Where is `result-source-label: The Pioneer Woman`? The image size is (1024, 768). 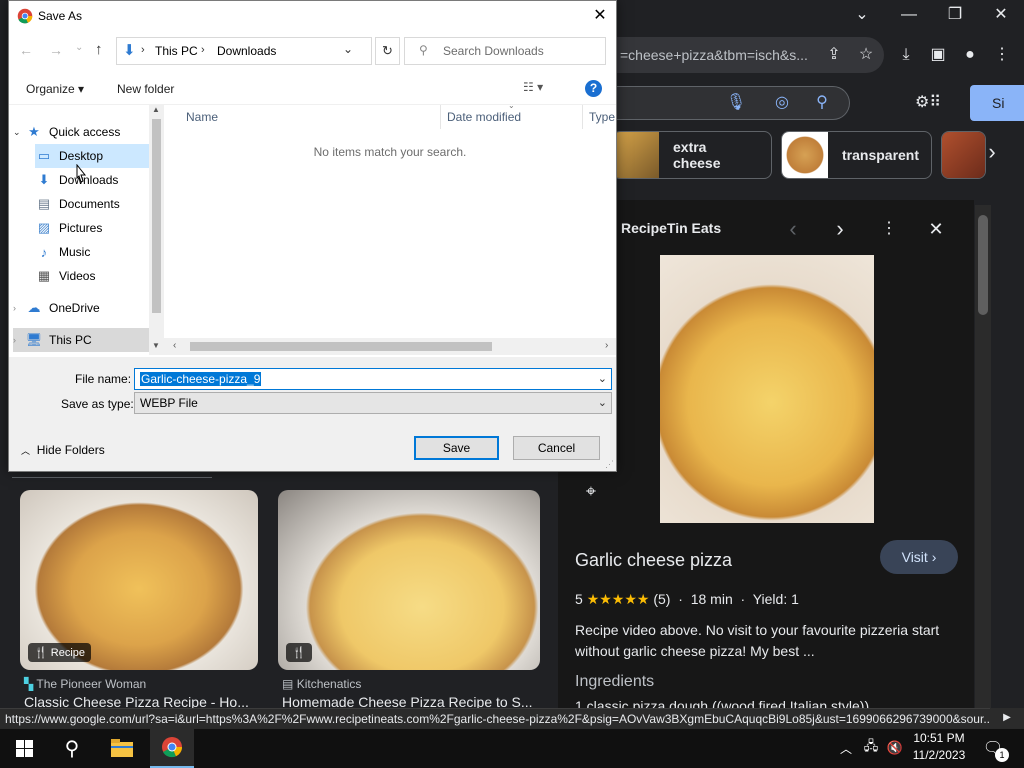
result-source-label: The Pioneer Woman is located at coordinates (91, 684).